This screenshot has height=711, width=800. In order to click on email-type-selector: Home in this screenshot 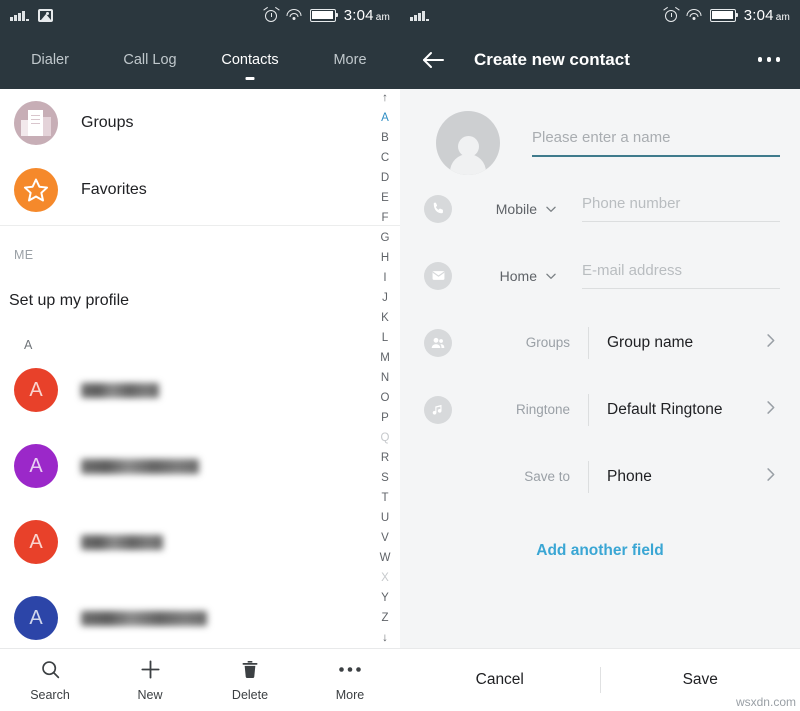, I will do `click(529, 276)`.